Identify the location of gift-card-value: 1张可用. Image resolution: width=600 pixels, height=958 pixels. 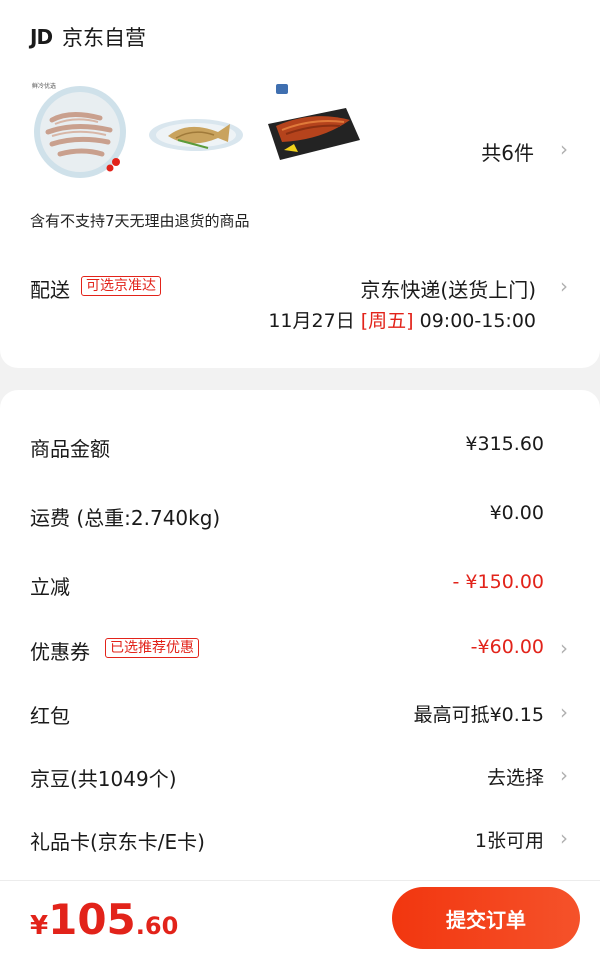
(509, 839).